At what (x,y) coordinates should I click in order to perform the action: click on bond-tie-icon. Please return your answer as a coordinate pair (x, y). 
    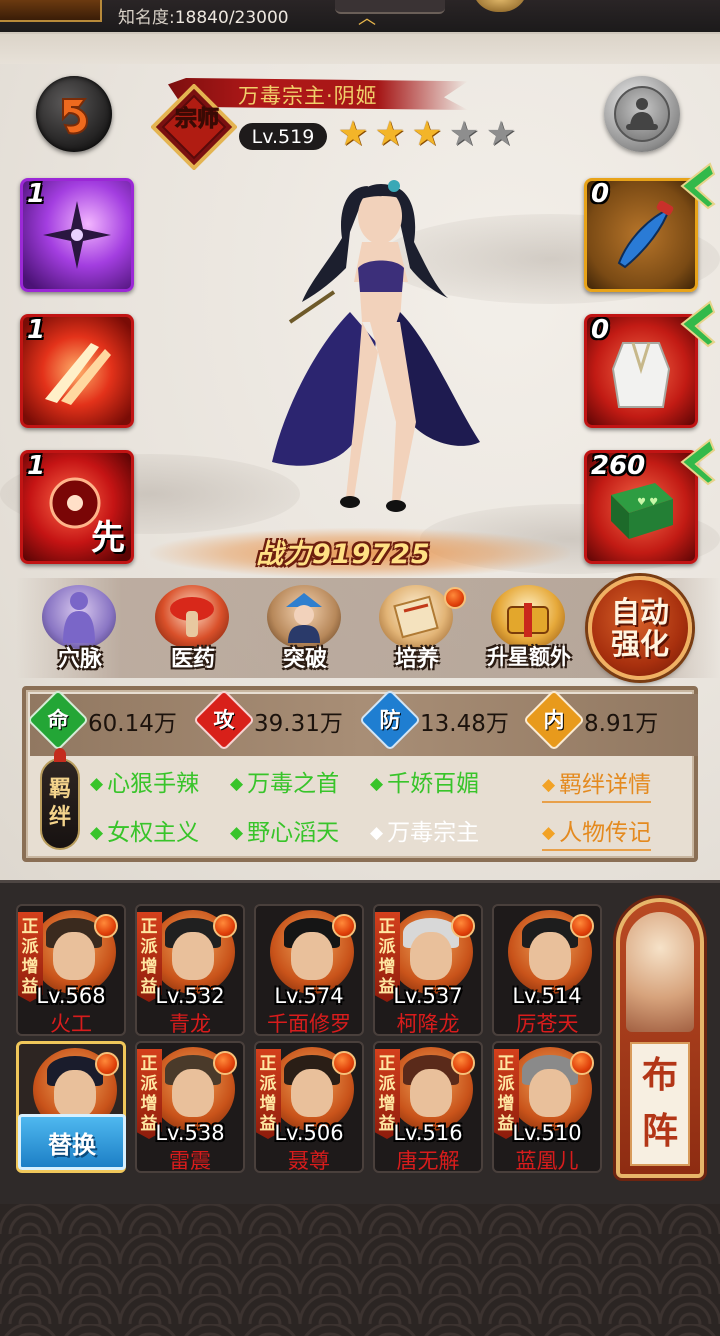
    Looking at the image, I should click on (60, 755).